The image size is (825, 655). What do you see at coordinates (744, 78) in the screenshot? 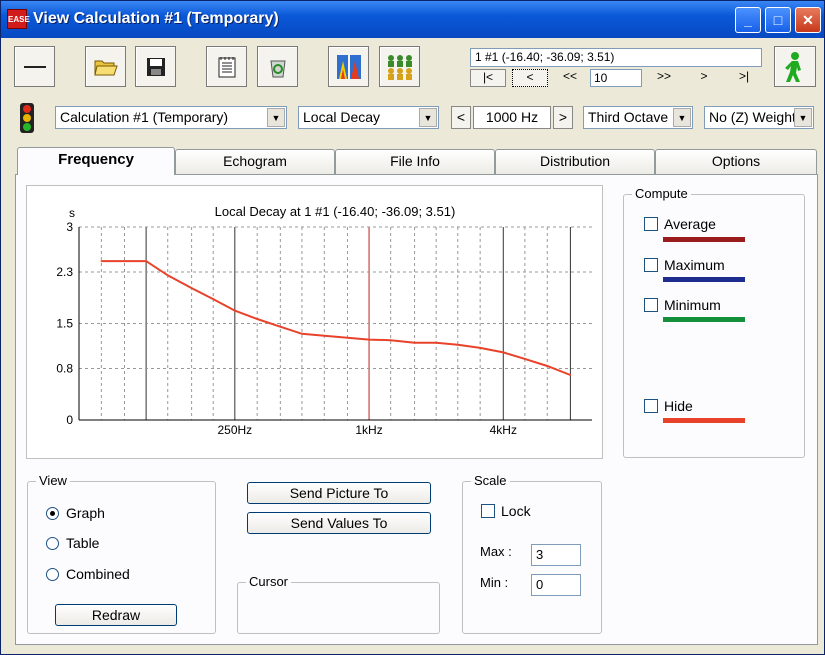
I see `last-button: >|` at bounding box center [744, 78].